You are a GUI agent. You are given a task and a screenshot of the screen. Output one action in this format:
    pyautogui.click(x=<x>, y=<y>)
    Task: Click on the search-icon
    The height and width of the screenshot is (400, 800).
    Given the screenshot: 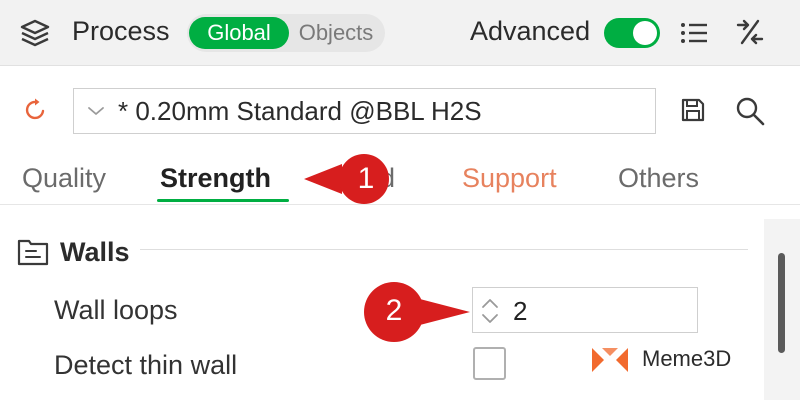 What is the action you would take?
    pyautogui.click(x=750, y=111)
    